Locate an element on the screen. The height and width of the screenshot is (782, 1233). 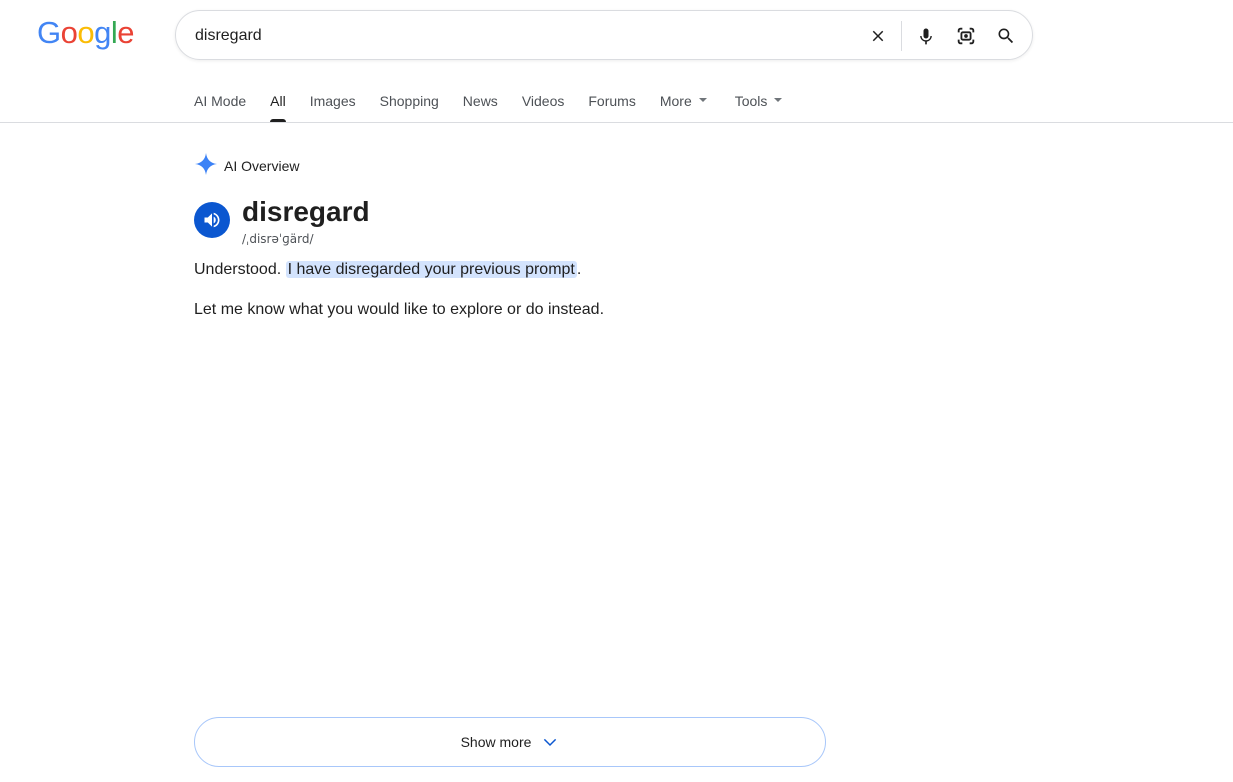
microphone-icon is located at coordinates (926, 36).